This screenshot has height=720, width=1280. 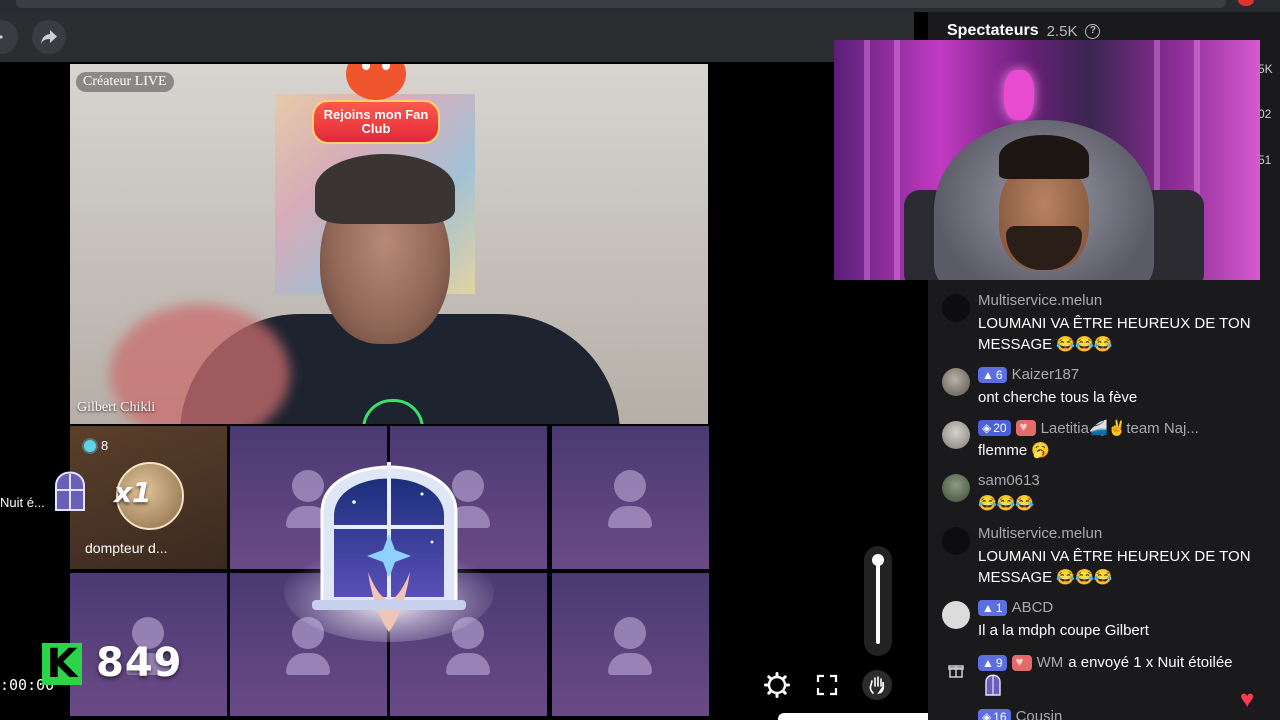 What do you see at coordinates (376, 82) in the screenshot?
I see `fan-club-mascot-icon` at bounding box center [376, 82].